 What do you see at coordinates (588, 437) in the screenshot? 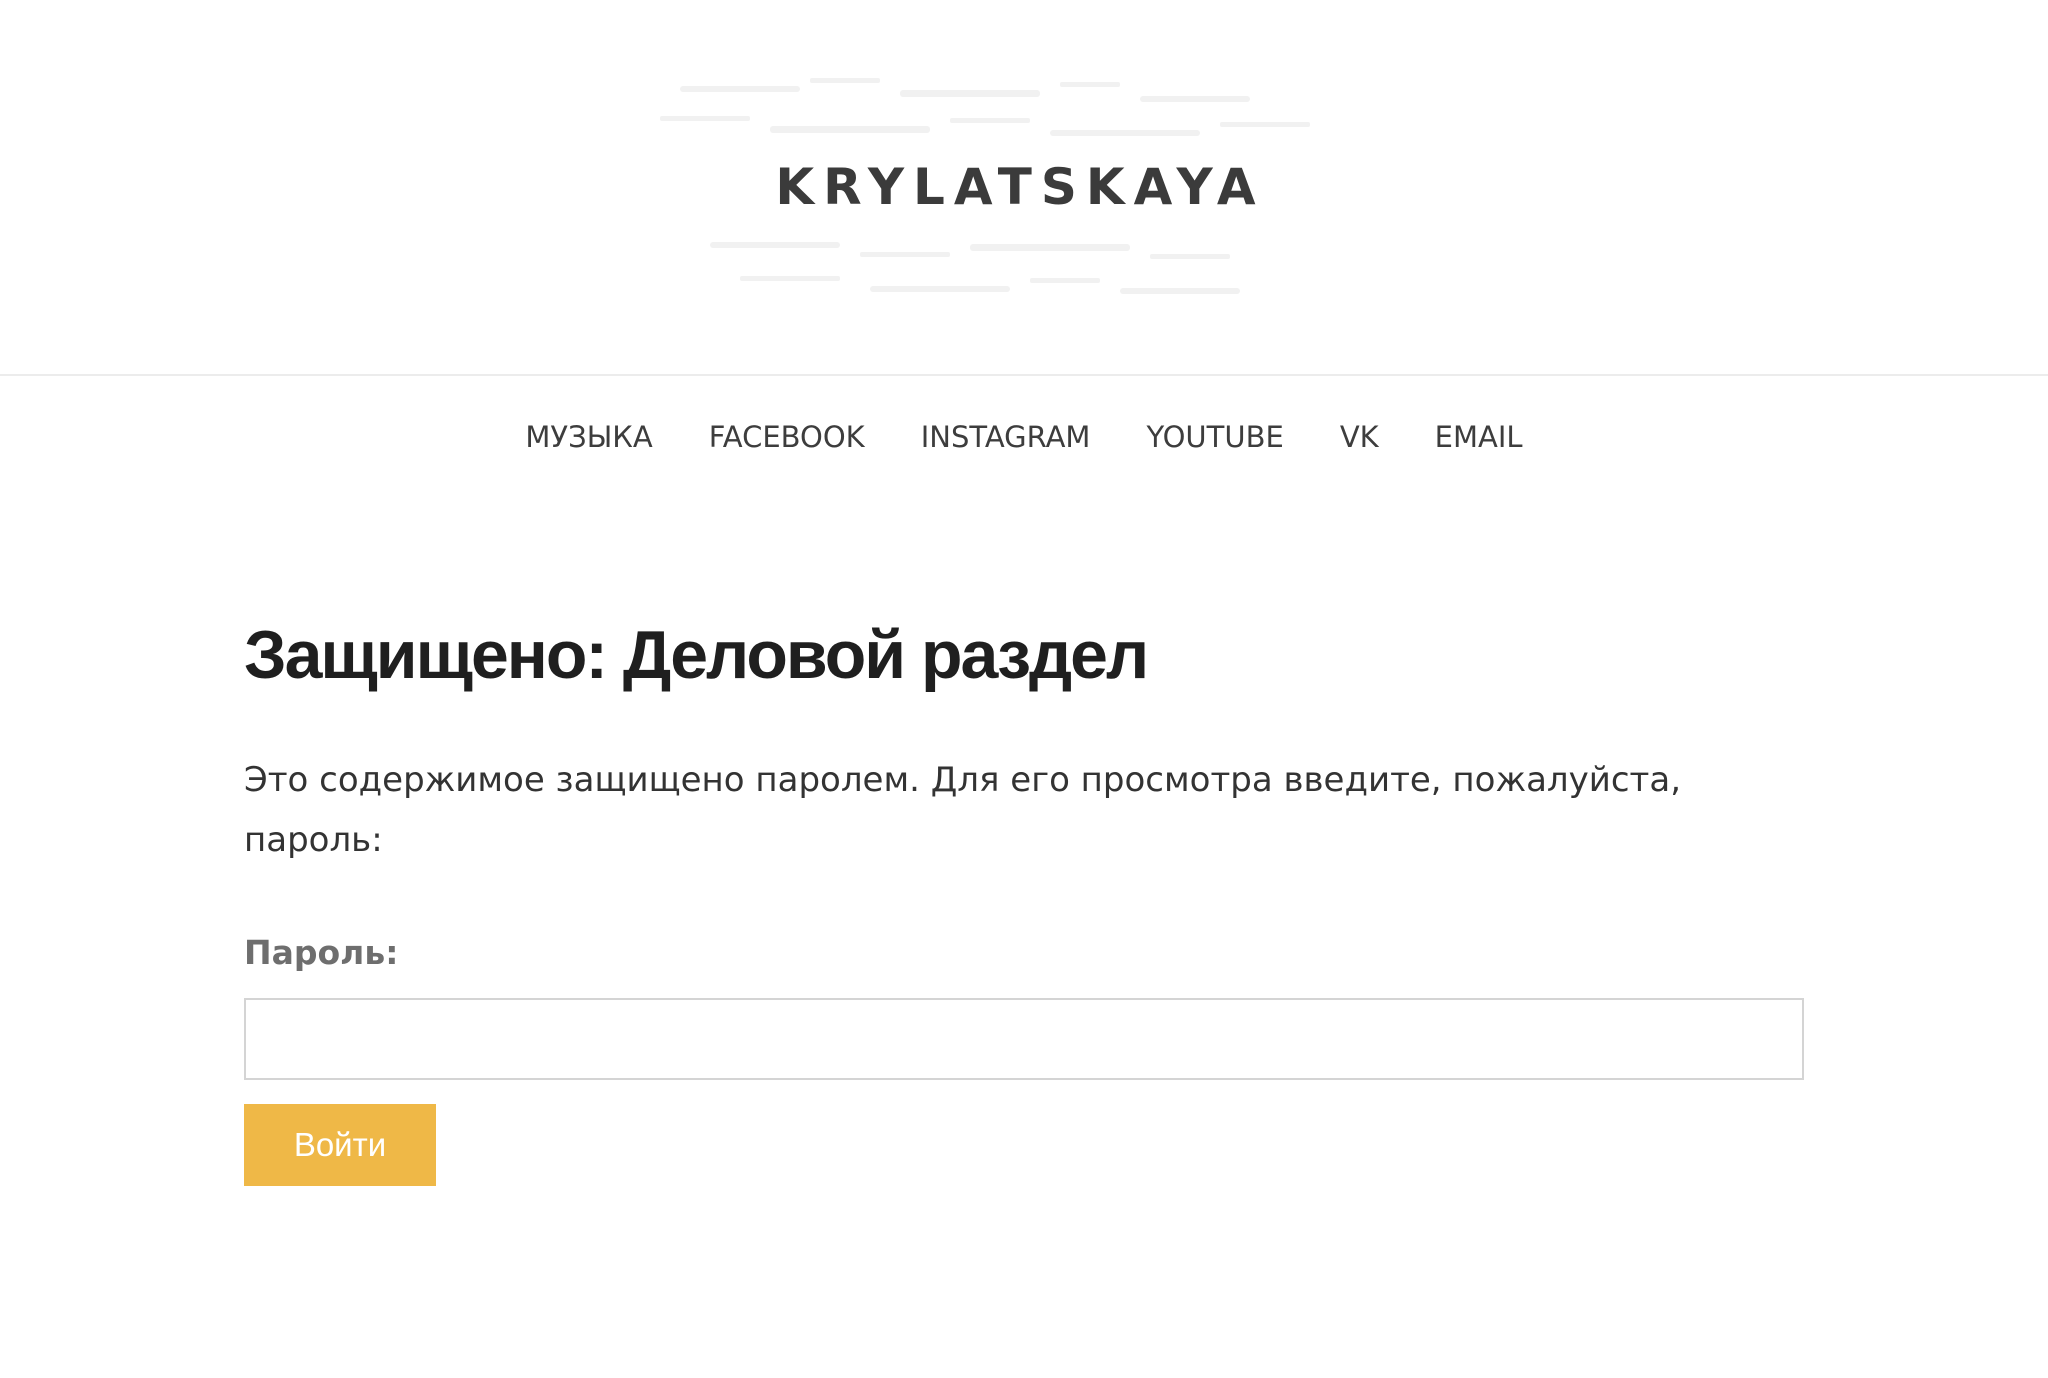
I see `nav-item-music: МУЗЫКА` at bounding box center [588, 437].